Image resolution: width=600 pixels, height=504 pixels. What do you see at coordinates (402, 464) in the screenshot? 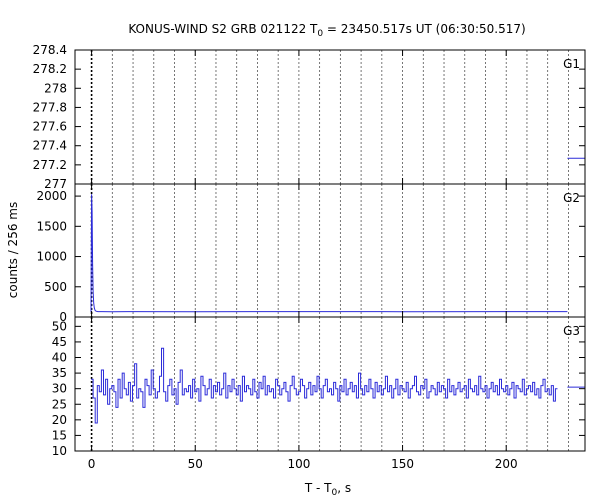
I see `x-tick-label: 150` at bounding box center [402, 464].